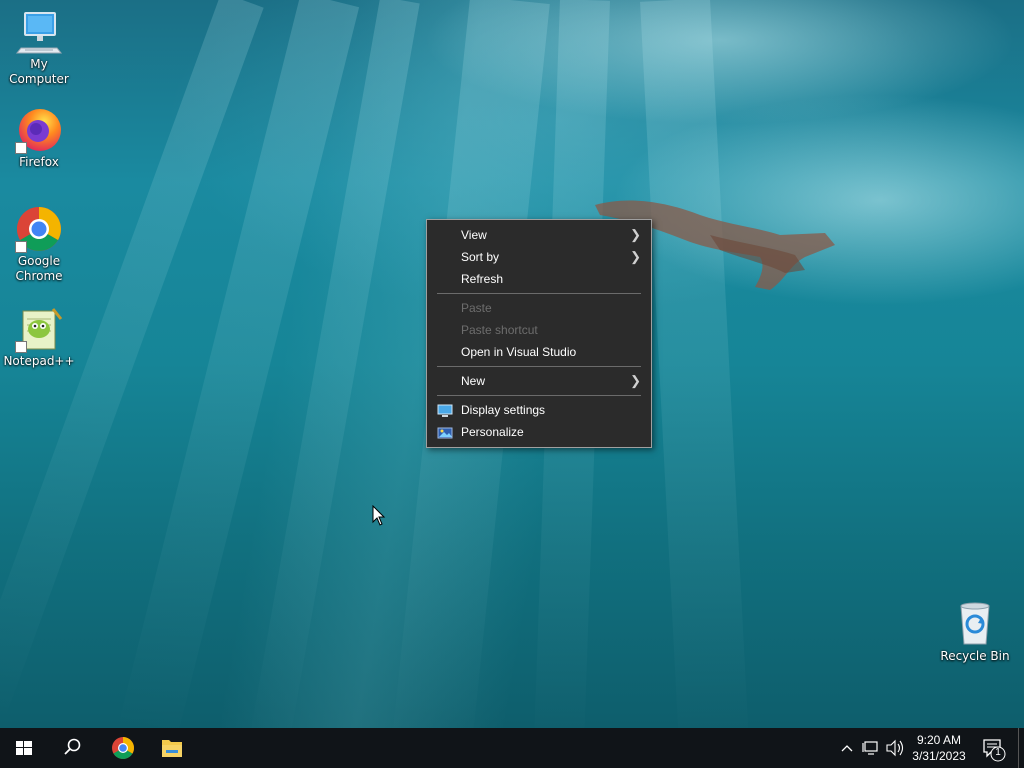  Describe the element at coordinates (539, 432) in the screenshot. I see `menu-item-personalize: Personalize` at that location.